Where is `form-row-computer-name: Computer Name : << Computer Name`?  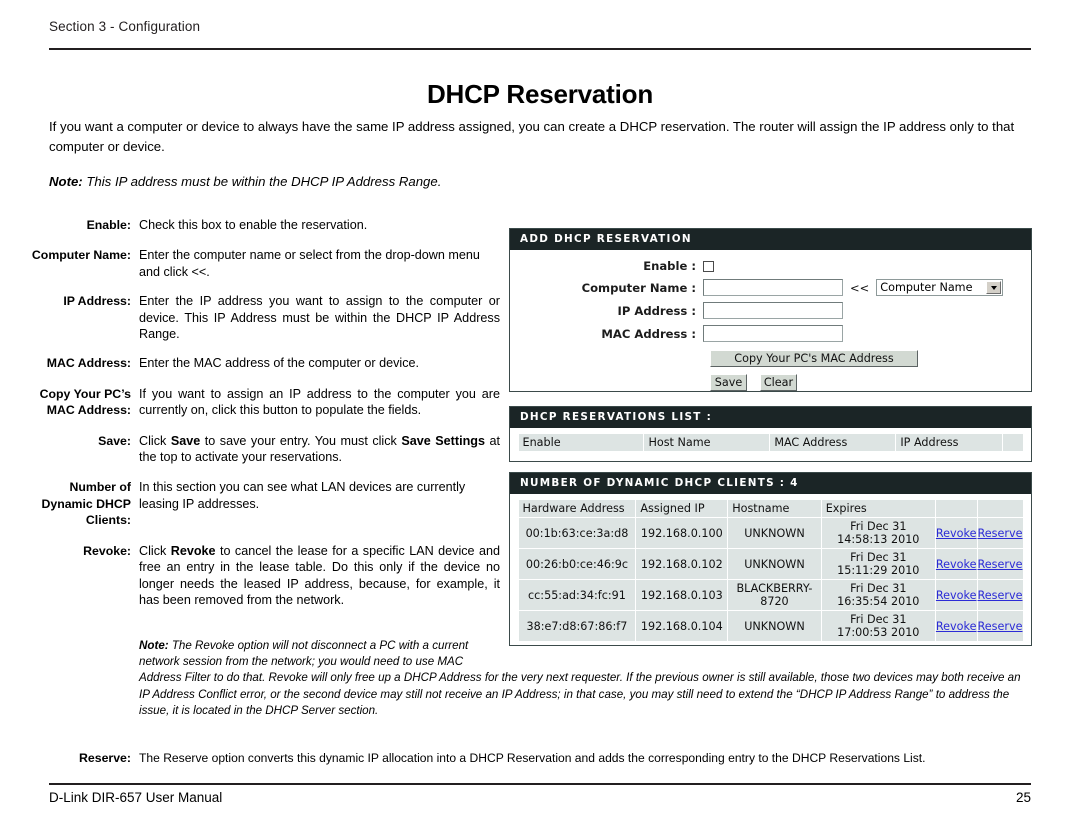
form-row-computer-name: Computer Name : << Computer Name is located at coordinates (770, 287).